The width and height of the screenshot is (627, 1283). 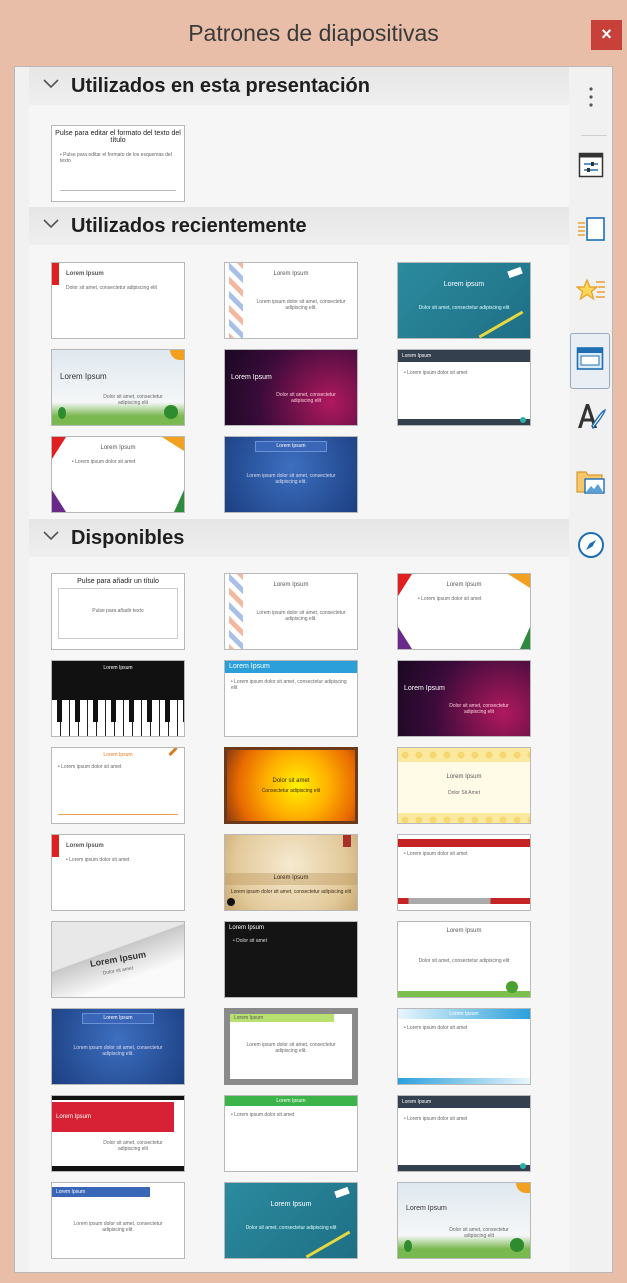 What do you see at coordinates (464, 611) in the screenshot?
I see `master-thumb-available-3: Lorem Ipsum • Lorem ipsum dolor sit amet` at bounding box center [464, 611].